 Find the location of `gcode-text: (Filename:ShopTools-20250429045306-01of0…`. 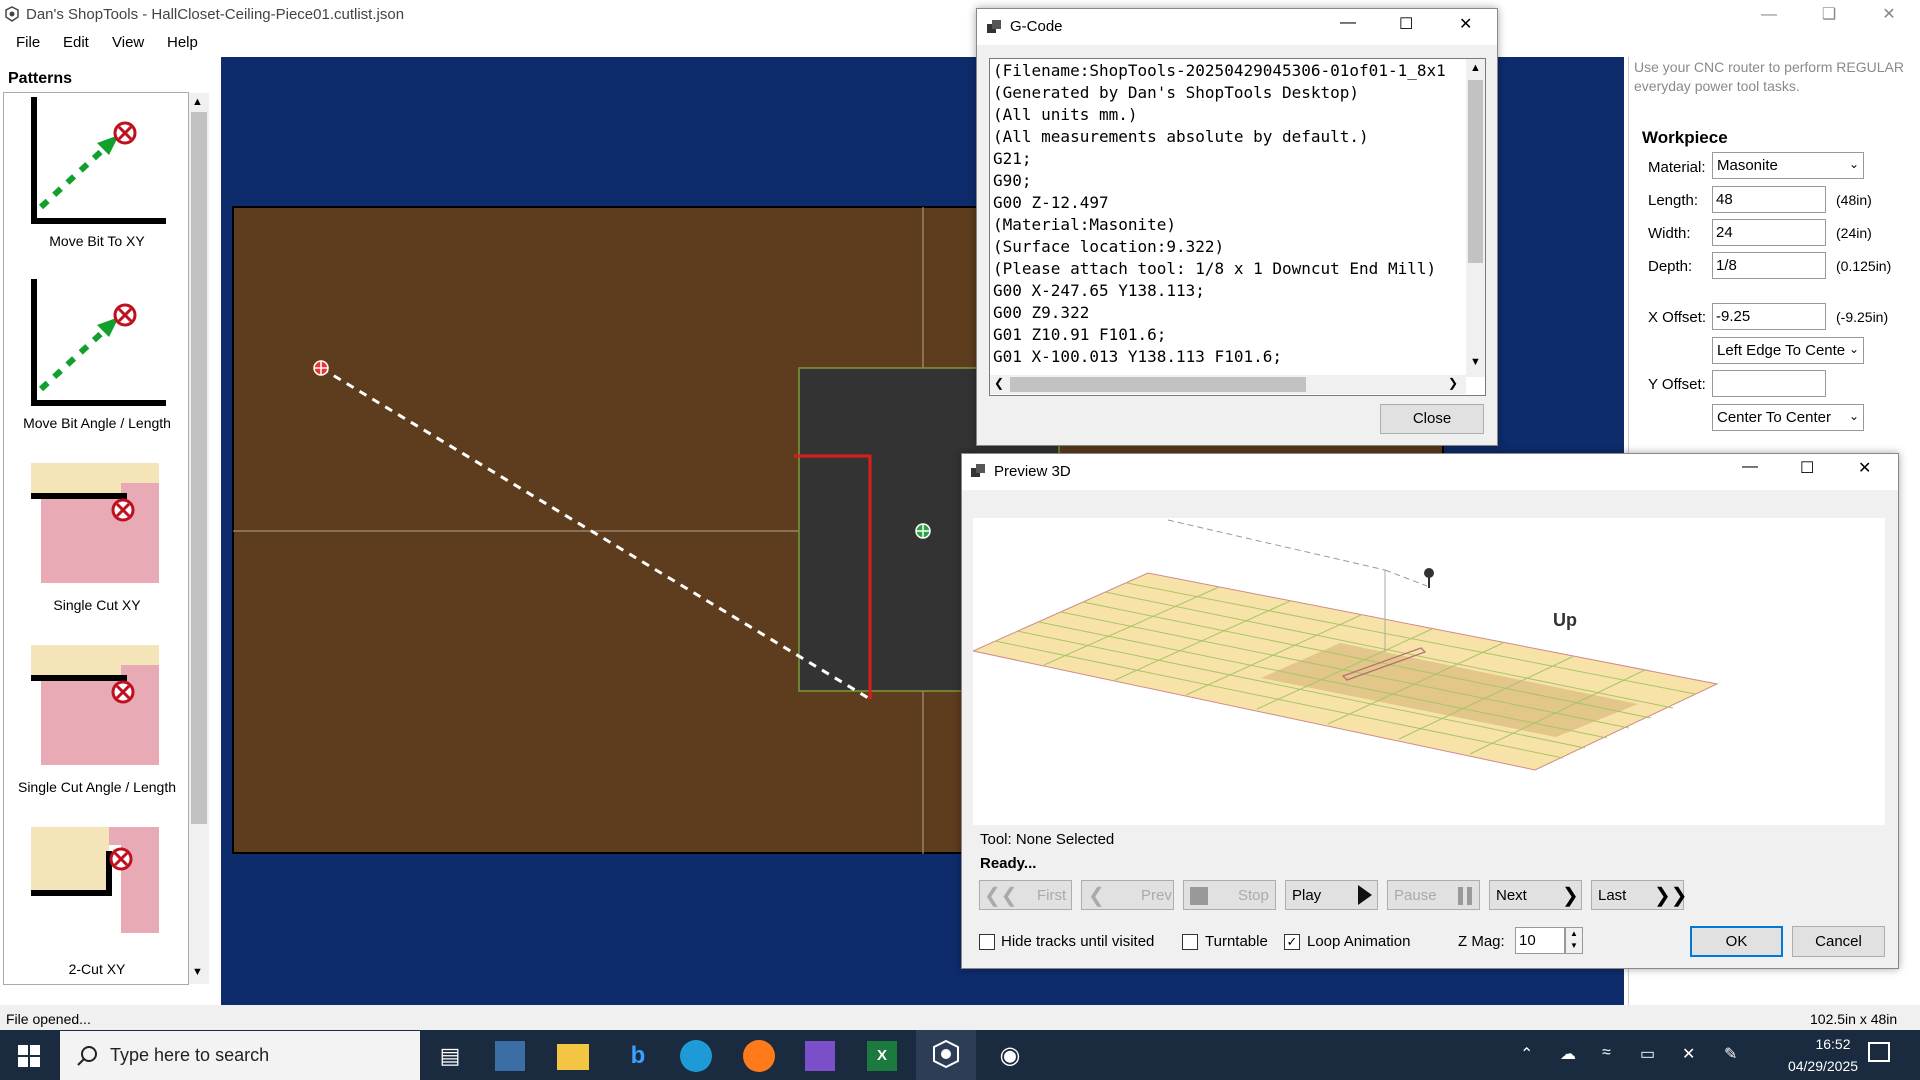

gcode-text: (Filename:ShopTools-20250429045306-01of0… is located at coordinates (1225, 214).